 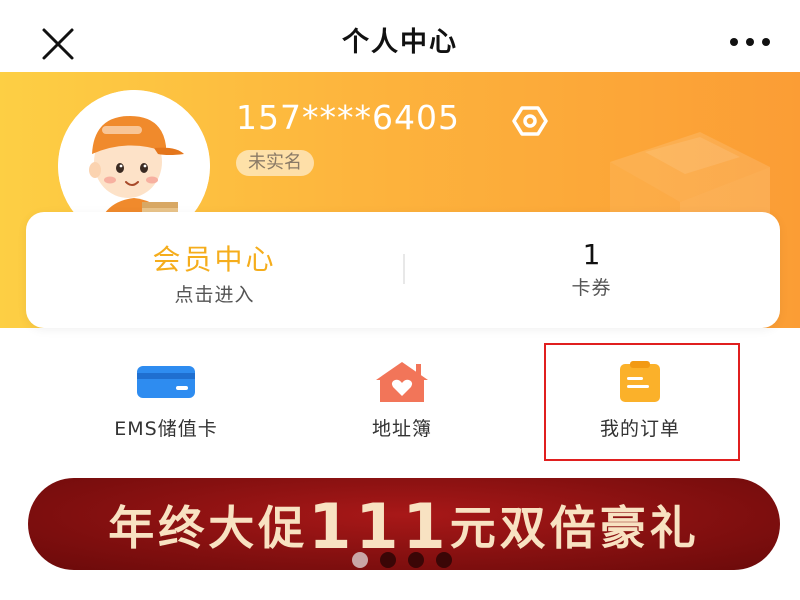 I want to click on menu-label: 地址簿, so click(x=401, y=429).